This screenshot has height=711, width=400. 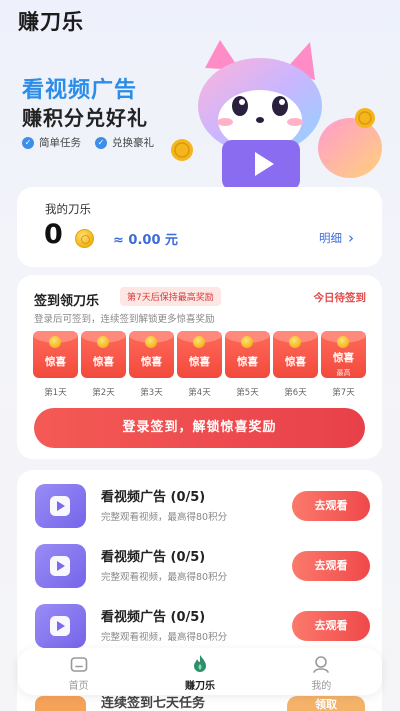 I want to click on day-label: 第4天, so click(x=199, y=393).